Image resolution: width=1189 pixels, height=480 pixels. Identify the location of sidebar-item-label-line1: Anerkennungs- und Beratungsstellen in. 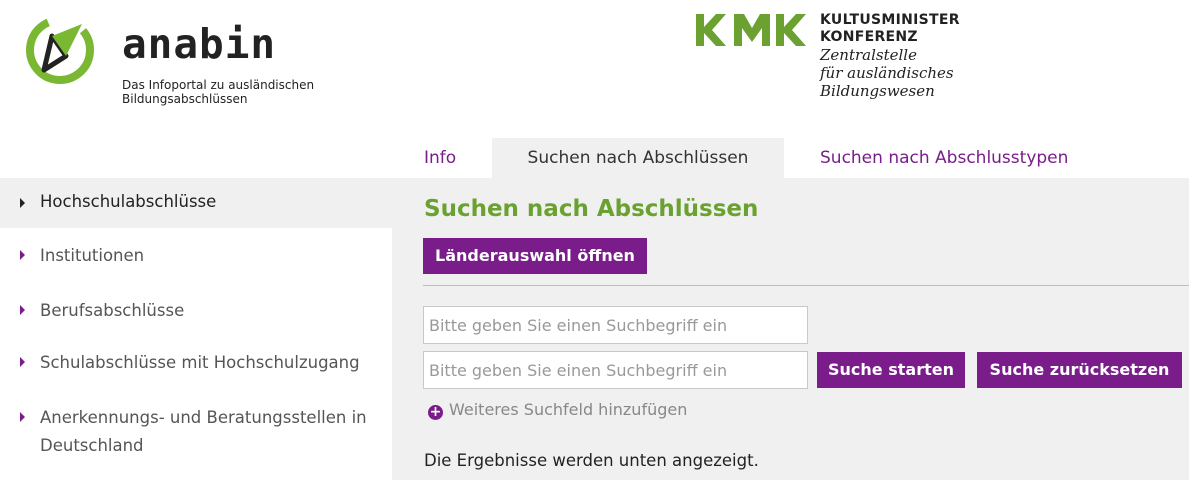
(203, 417).